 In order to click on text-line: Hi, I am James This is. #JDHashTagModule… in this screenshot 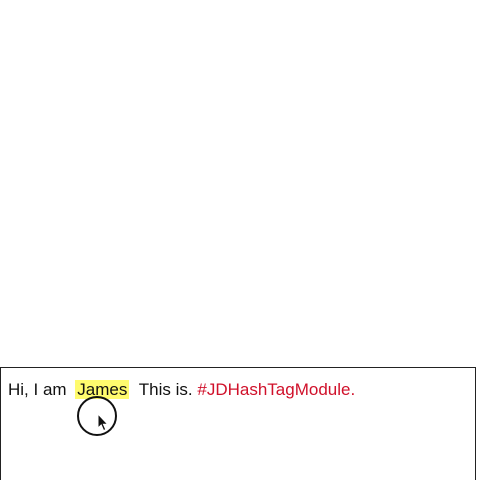, I will do `click(181, 390)`.